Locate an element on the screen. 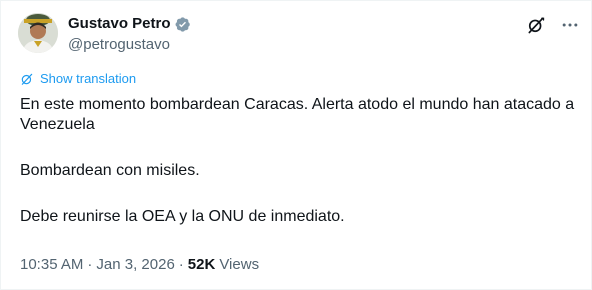 The height and width of the screenshot is (290, 592). views-label: Views is located at coordinates (239, 264).